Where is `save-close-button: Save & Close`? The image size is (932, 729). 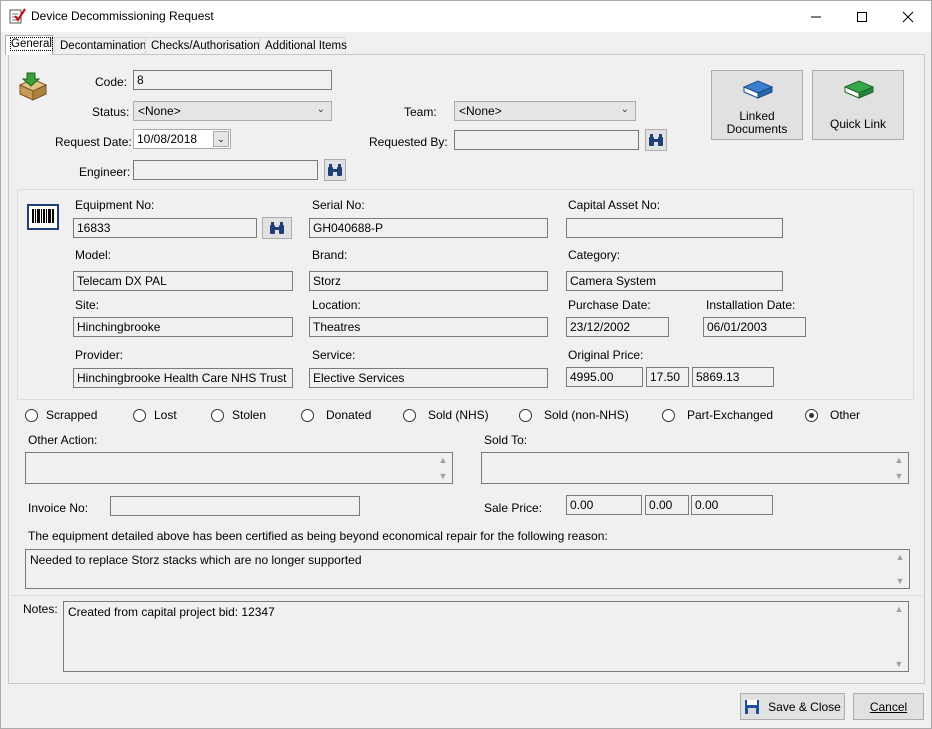
save-close-button: Save & Close is located at coordinates (792, 706).